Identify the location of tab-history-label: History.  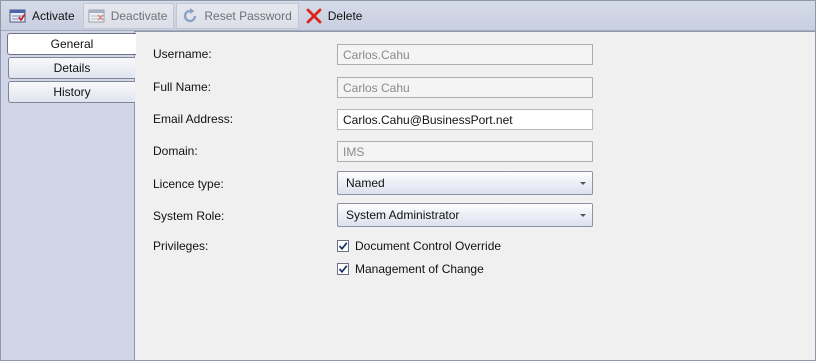
(72, 92).